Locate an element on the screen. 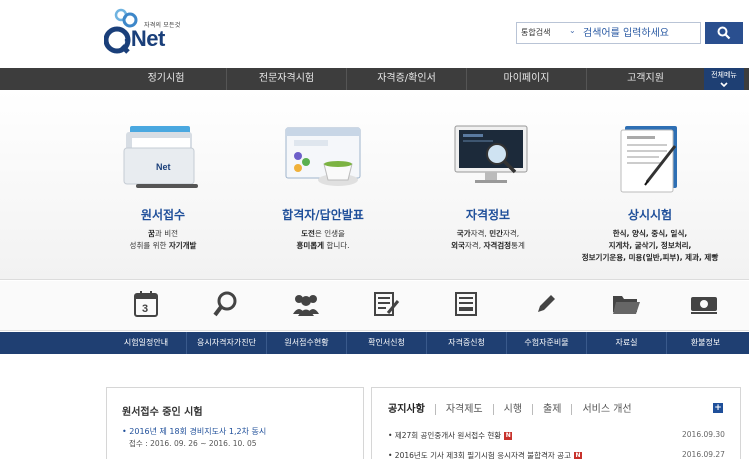 The height and width of the screenshot is (459, 749). money-icon is located at coordinates (704, 304).